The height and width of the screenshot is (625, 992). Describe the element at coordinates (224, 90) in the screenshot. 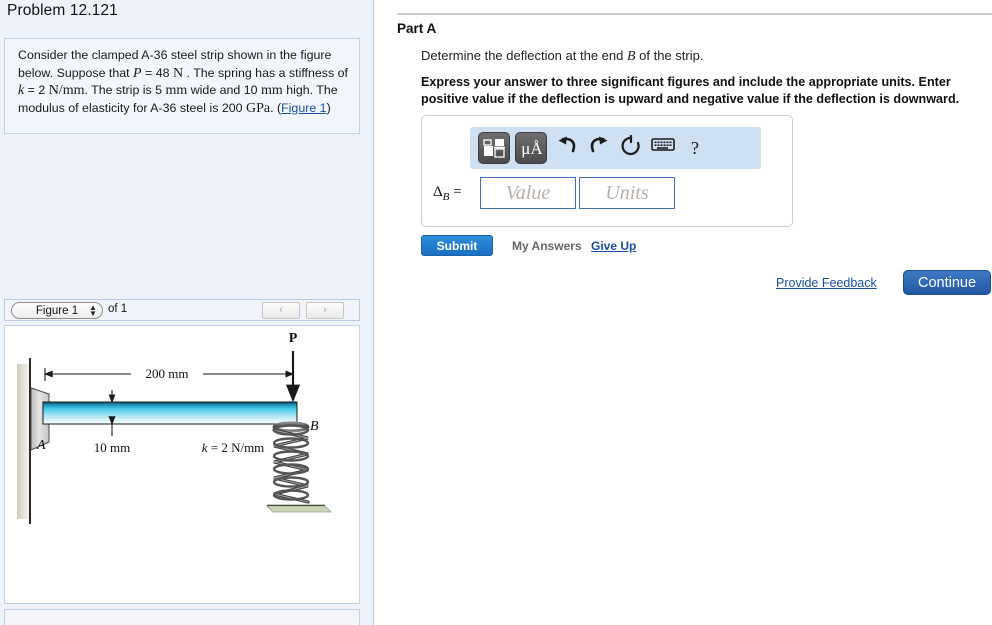

I see `stmt-seg-10: wide and 10` at that location.